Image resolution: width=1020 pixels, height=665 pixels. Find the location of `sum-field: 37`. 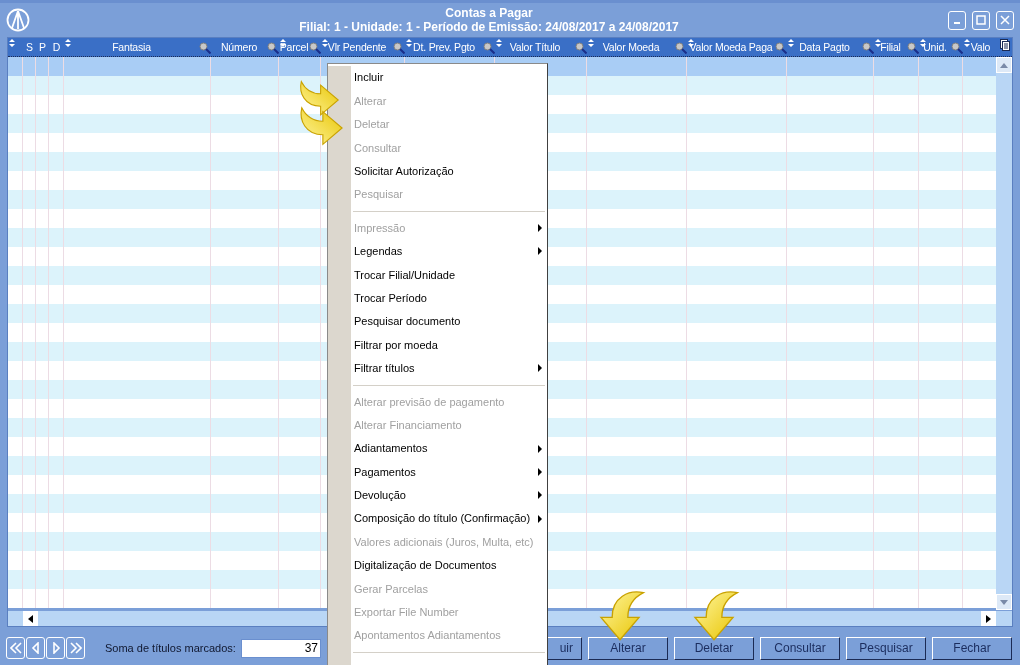

sum-field: 37 is located at coordinates (281, 648).